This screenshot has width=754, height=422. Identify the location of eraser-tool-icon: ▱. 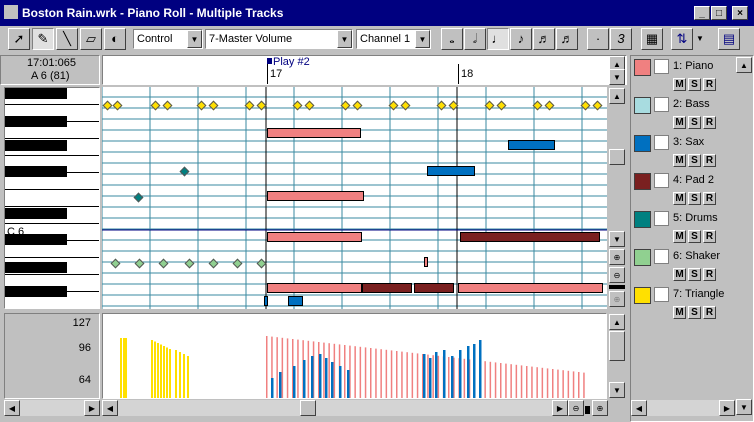
(91, 39).